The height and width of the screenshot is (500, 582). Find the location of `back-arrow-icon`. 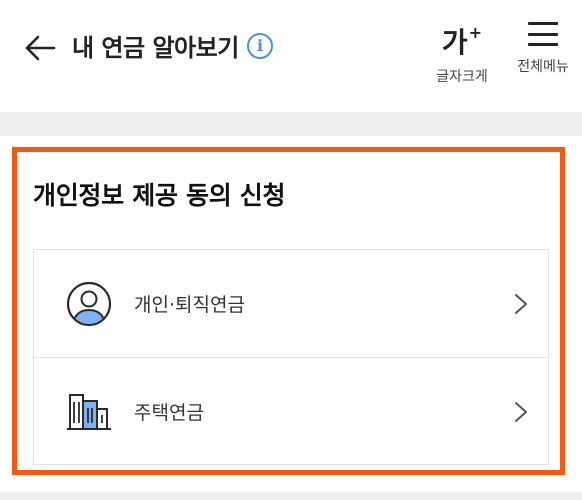

back-arrow-icon is located at coordinates (40, 48).